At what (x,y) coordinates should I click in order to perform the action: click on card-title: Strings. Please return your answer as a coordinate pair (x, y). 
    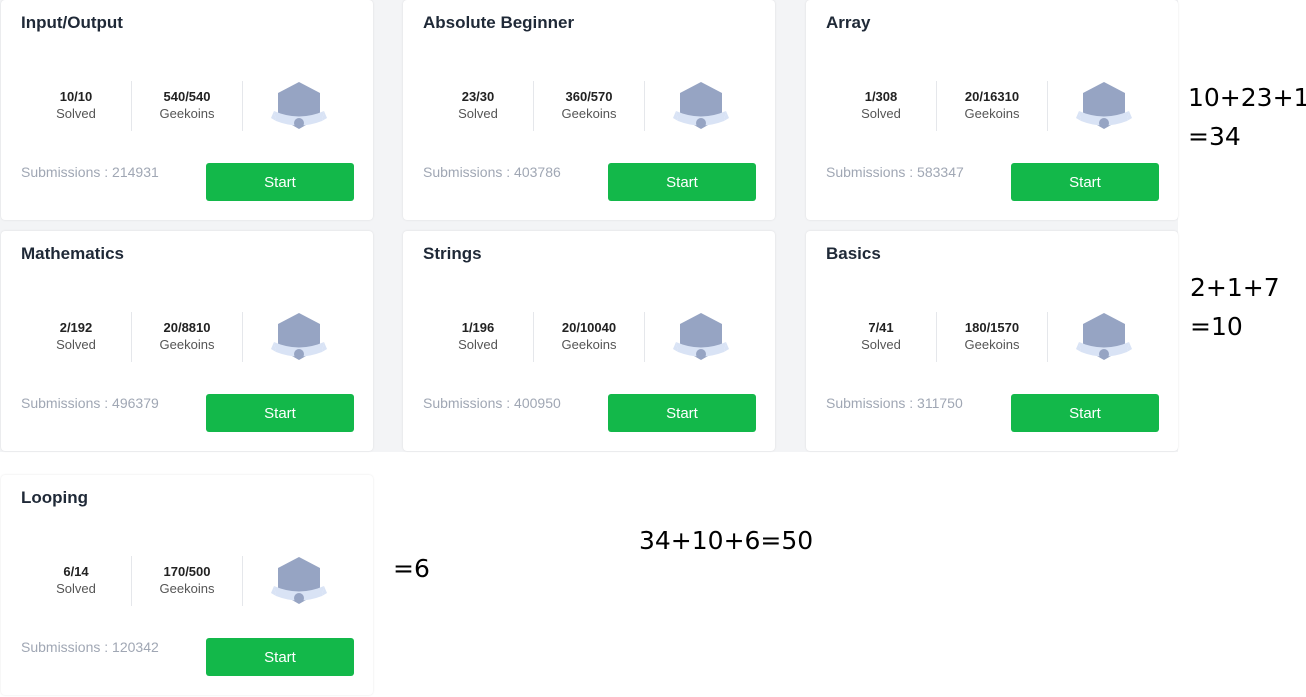
    Looking at the image, I should click on (452, 253).